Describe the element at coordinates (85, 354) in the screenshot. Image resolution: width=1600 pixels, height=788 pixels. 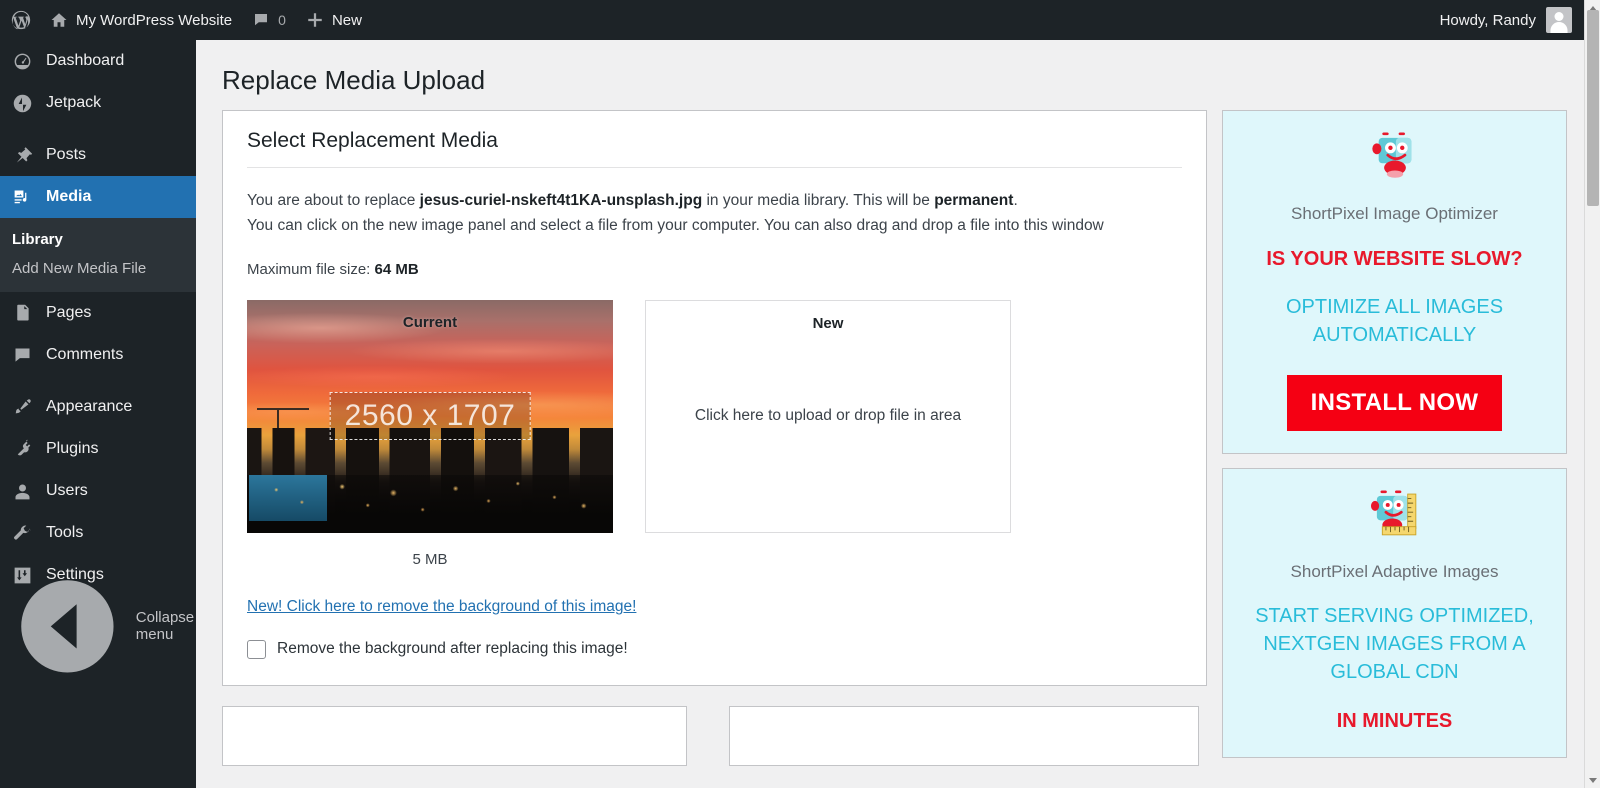
I see `sidebar-item-label: Comments` at that location.